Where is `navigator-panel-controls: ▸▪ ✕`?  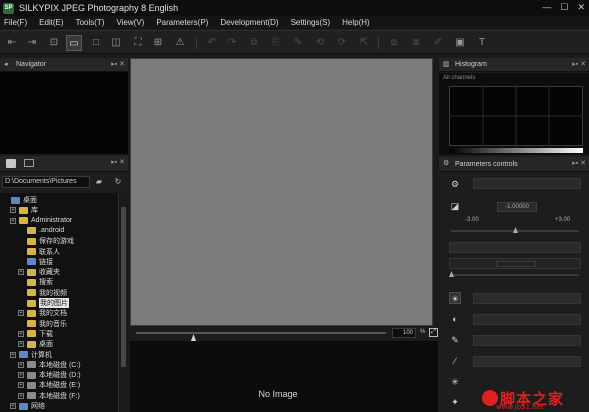
navigator-panel-controls: ▸▪ ✕ is located at coordinates (118, 64).